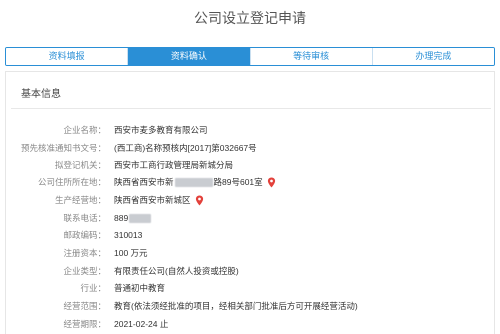 The width and height of the screenshot is (500, 334). What do you see at coordinates (93, 288) in the screenshot?
I see `field-label: 行业：` at bounding box center [93, 288].